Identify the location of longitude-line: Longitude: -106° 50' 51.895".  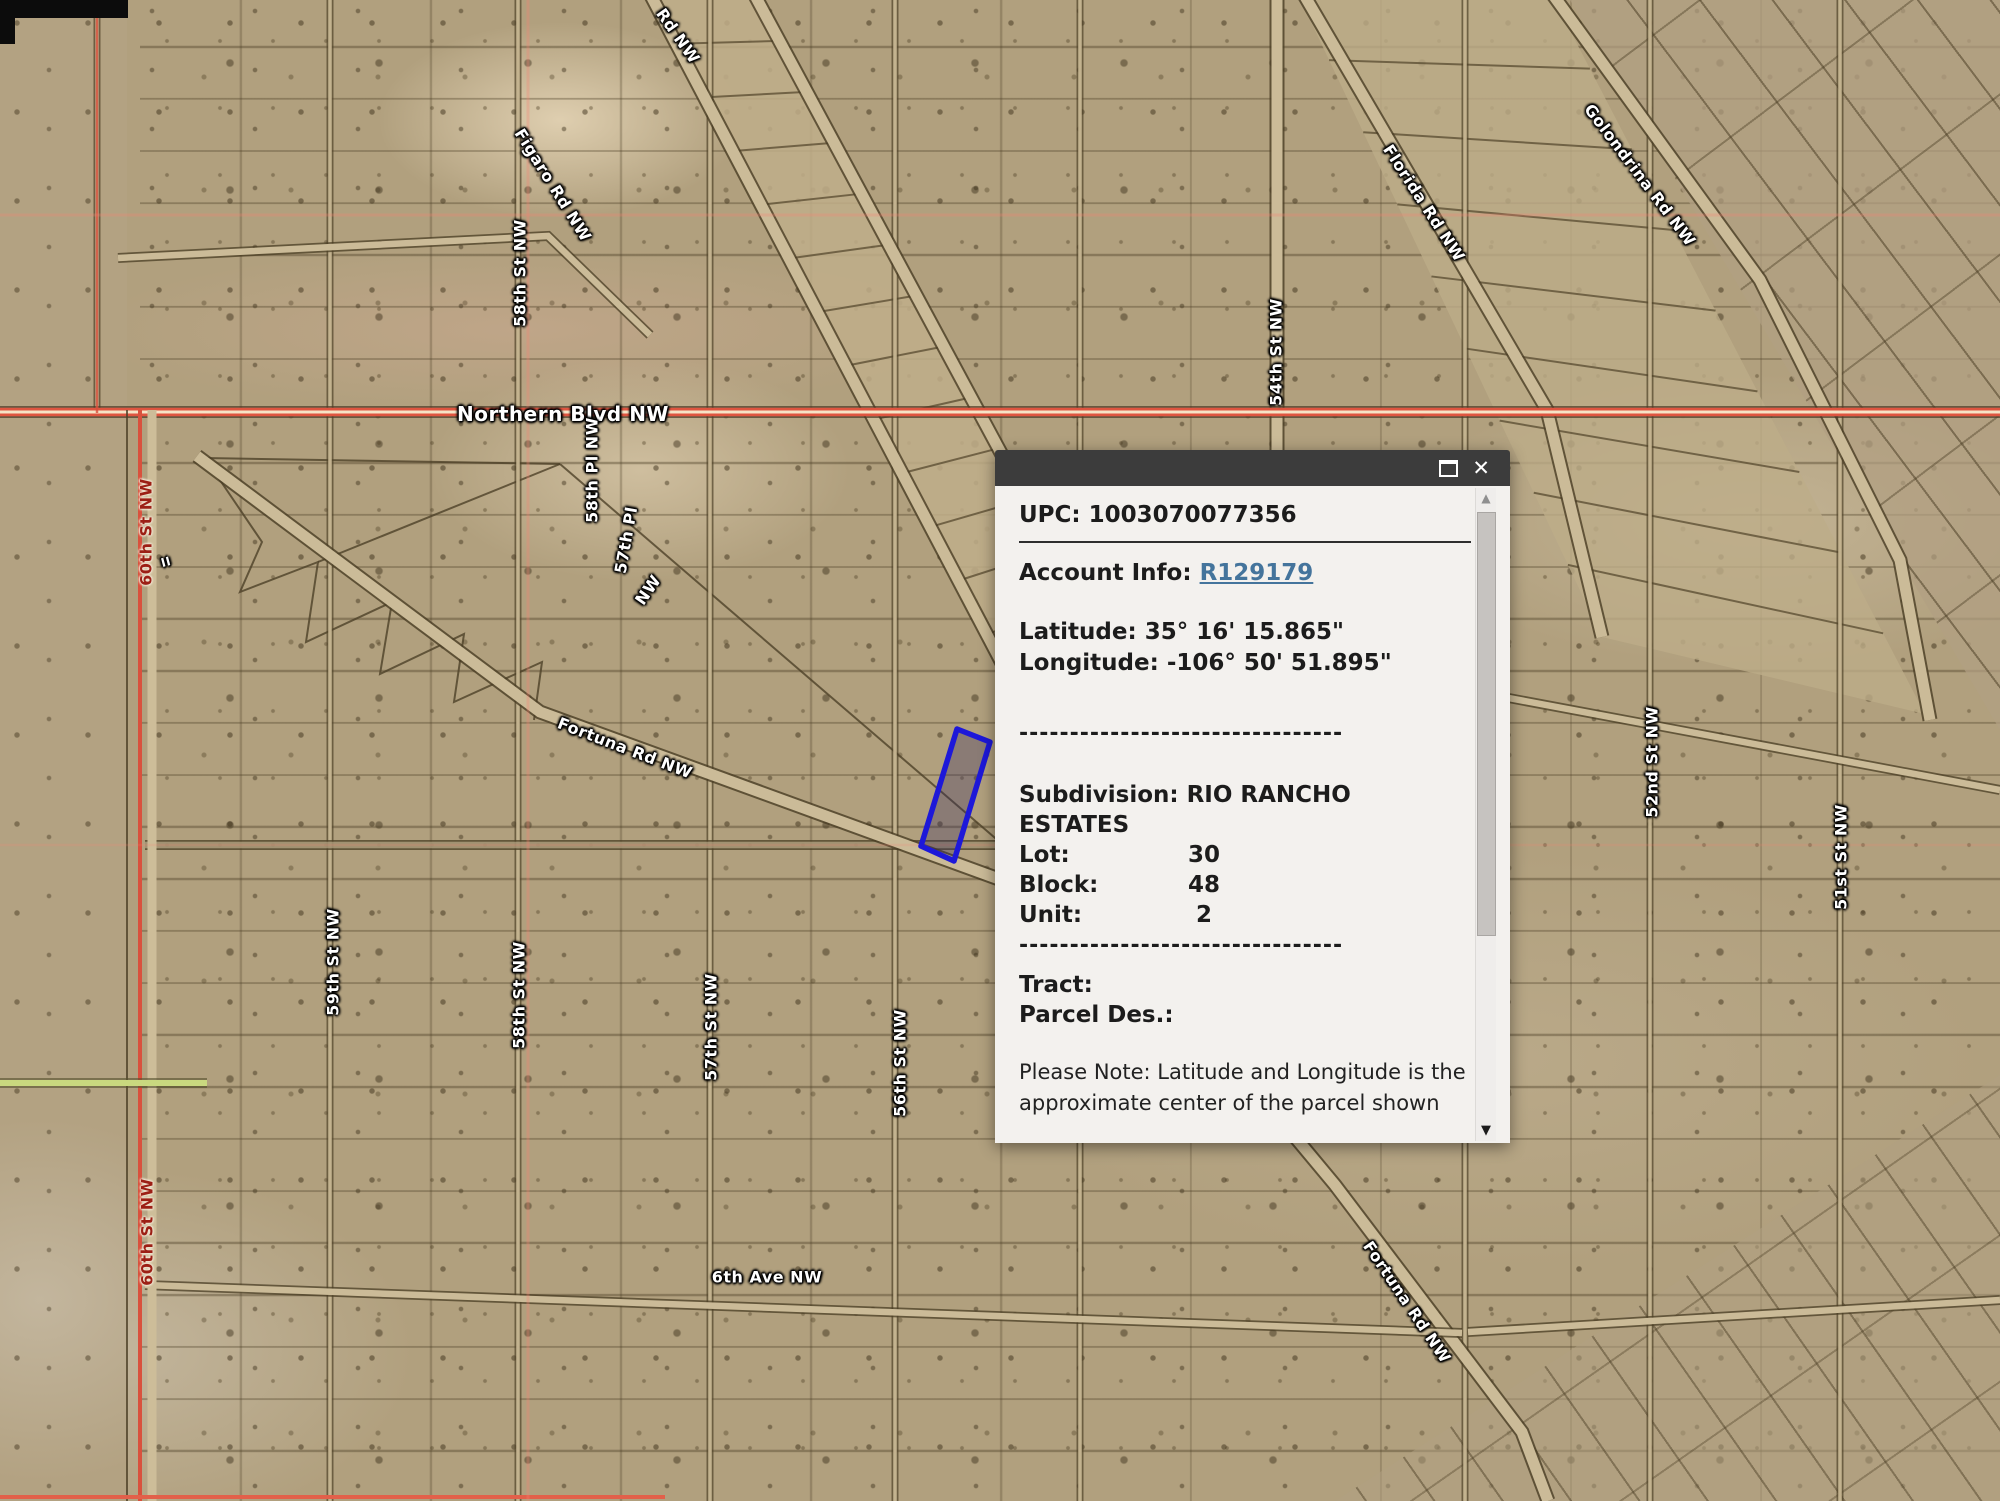
(1205, 663).